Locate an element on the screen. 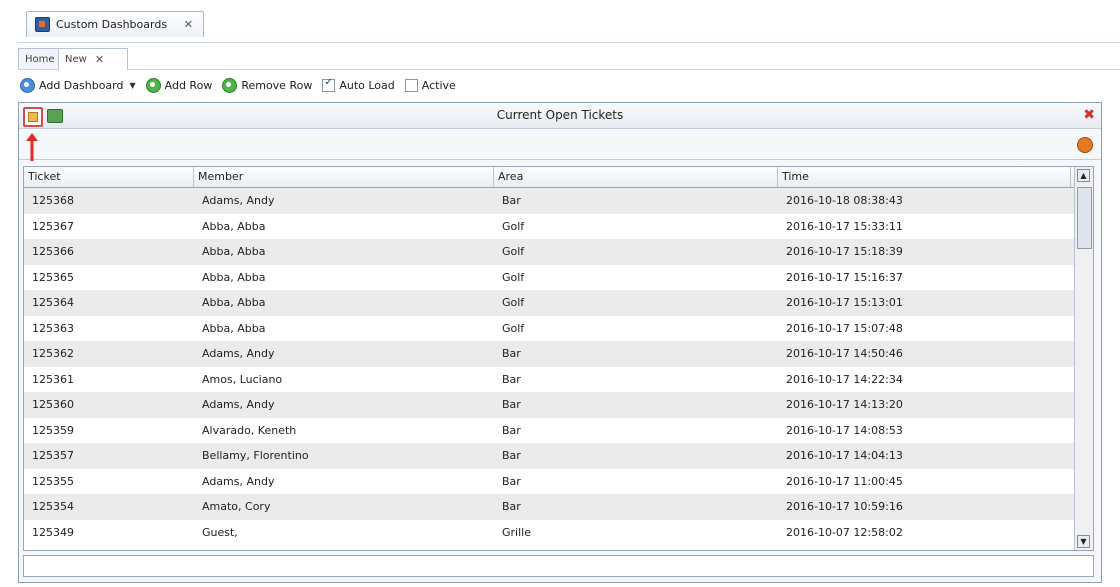 The height and width of the screenshot is (587, 1120). table-row: 125349 Guest, Grille 2016-10-07 12:58:02 is located at coordinates (558, 533).